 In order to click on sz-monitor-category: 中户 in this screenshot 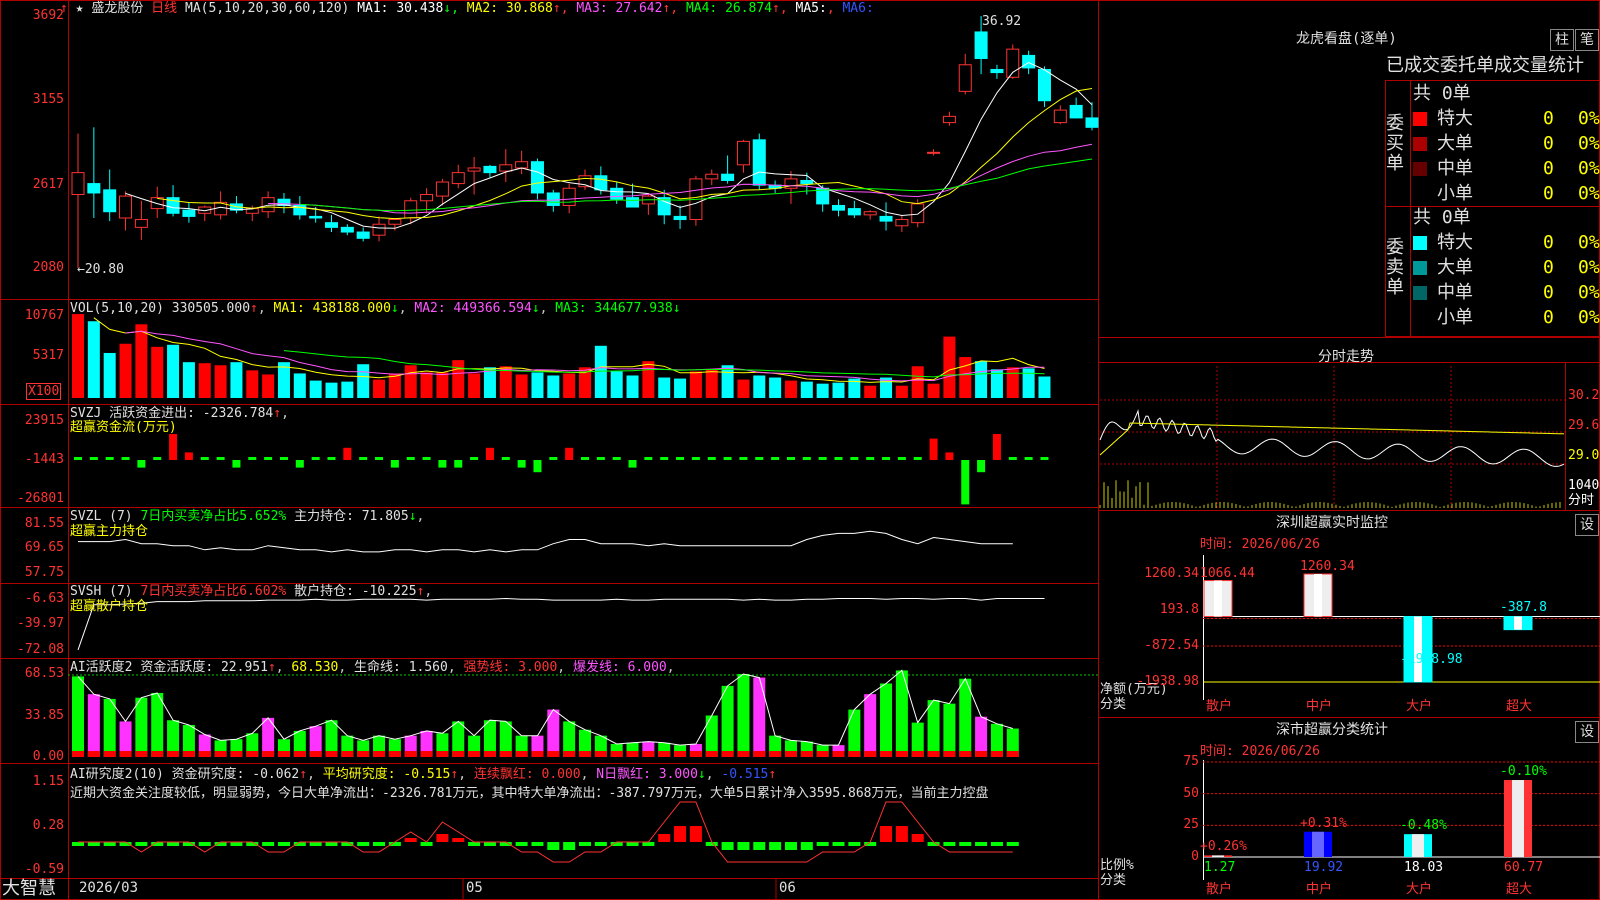, I will do `click(1319, 706)`.